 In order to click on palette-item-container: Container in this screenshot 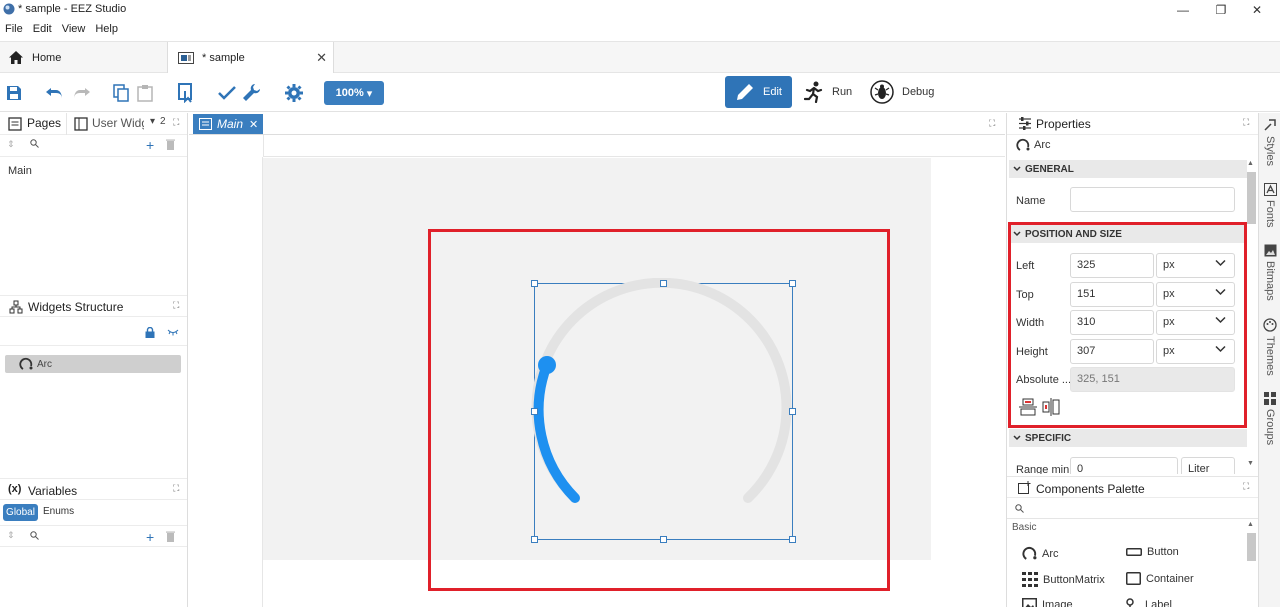, I will do `click(1160, 578)`.